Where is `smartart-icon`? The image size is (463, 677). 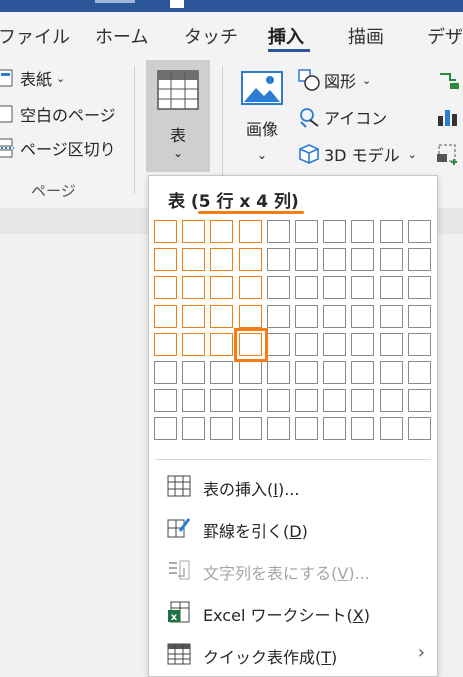
smartart-icon is located at coordinates (448, 81).